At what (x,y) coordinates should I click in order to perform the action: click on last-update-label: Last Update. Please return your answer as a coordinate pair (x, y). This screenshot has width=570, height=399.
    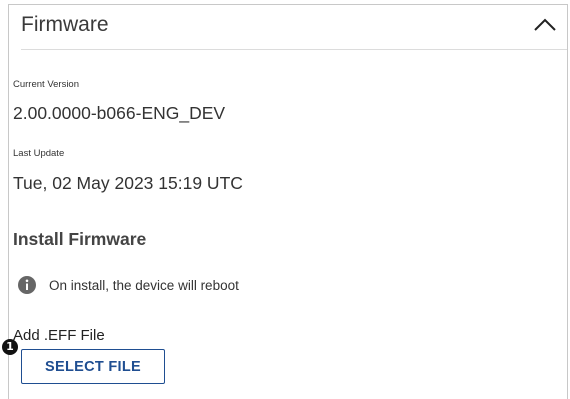
    Looking at the image, I should click on (39, 153).